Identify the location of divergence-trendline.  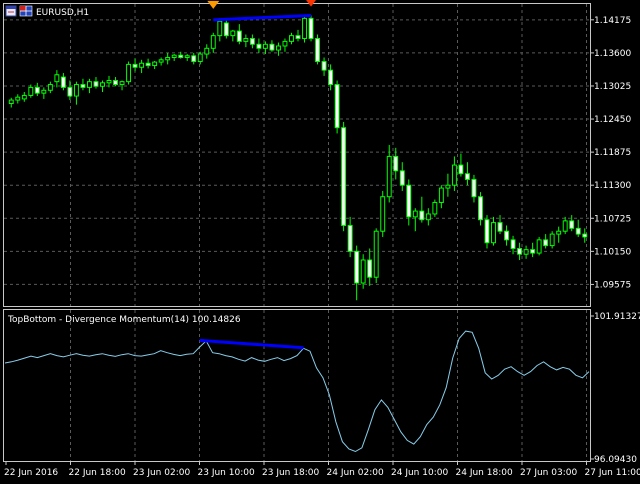
(262, 18).